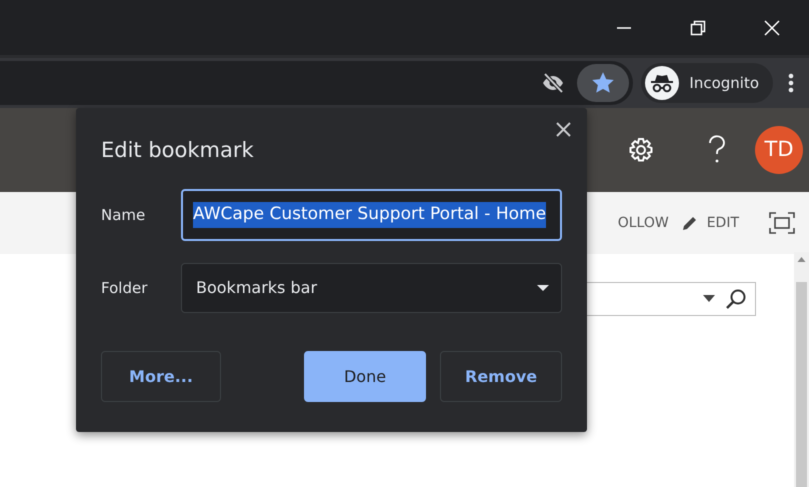  I want to click on follow-link: OLLOW, so click(643, 223).